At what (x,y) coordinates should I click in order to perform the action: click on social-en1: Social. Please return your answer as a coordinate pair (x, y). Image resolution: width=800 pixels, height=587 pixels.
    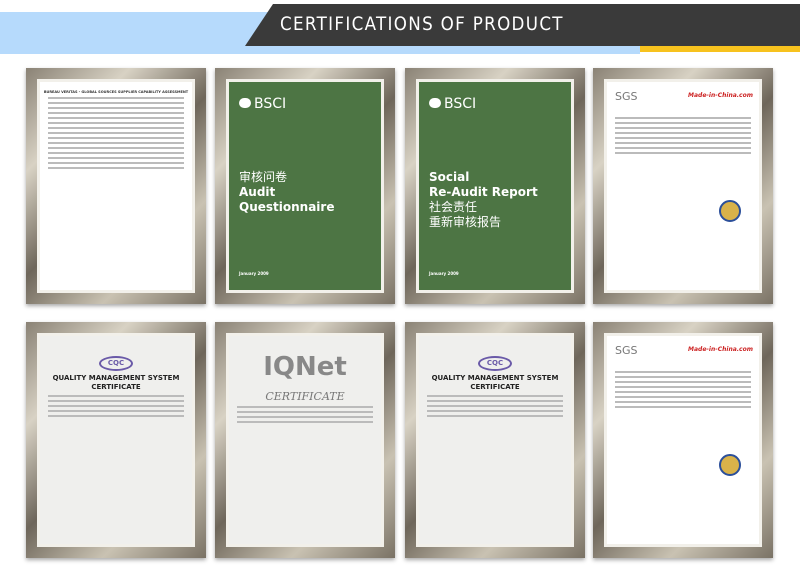
    Looking at the image, I should click on (449, 177).